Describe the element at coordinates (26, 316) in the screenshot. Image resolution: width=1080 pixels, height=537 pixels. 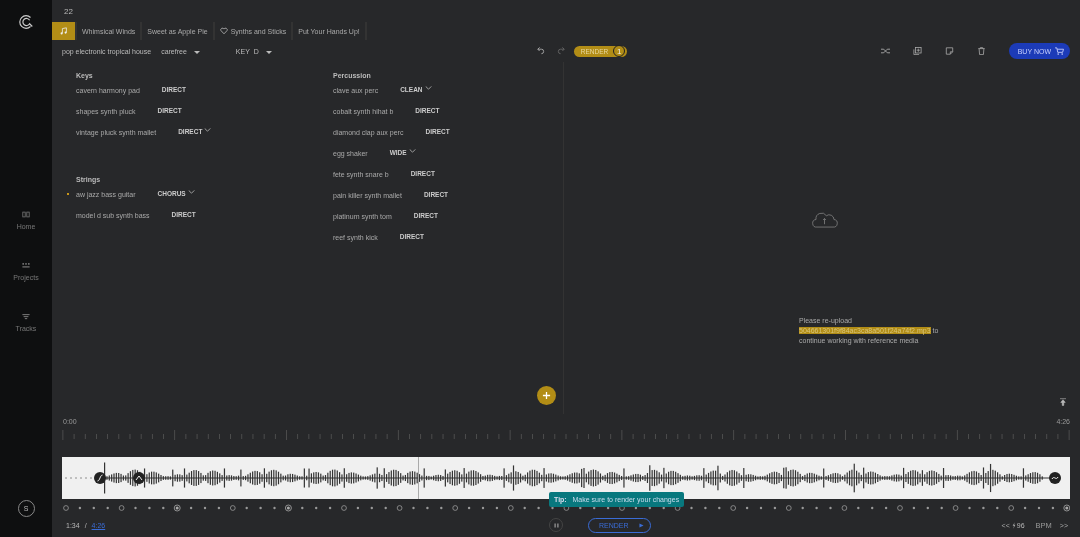
I see `list-icon` at that location.